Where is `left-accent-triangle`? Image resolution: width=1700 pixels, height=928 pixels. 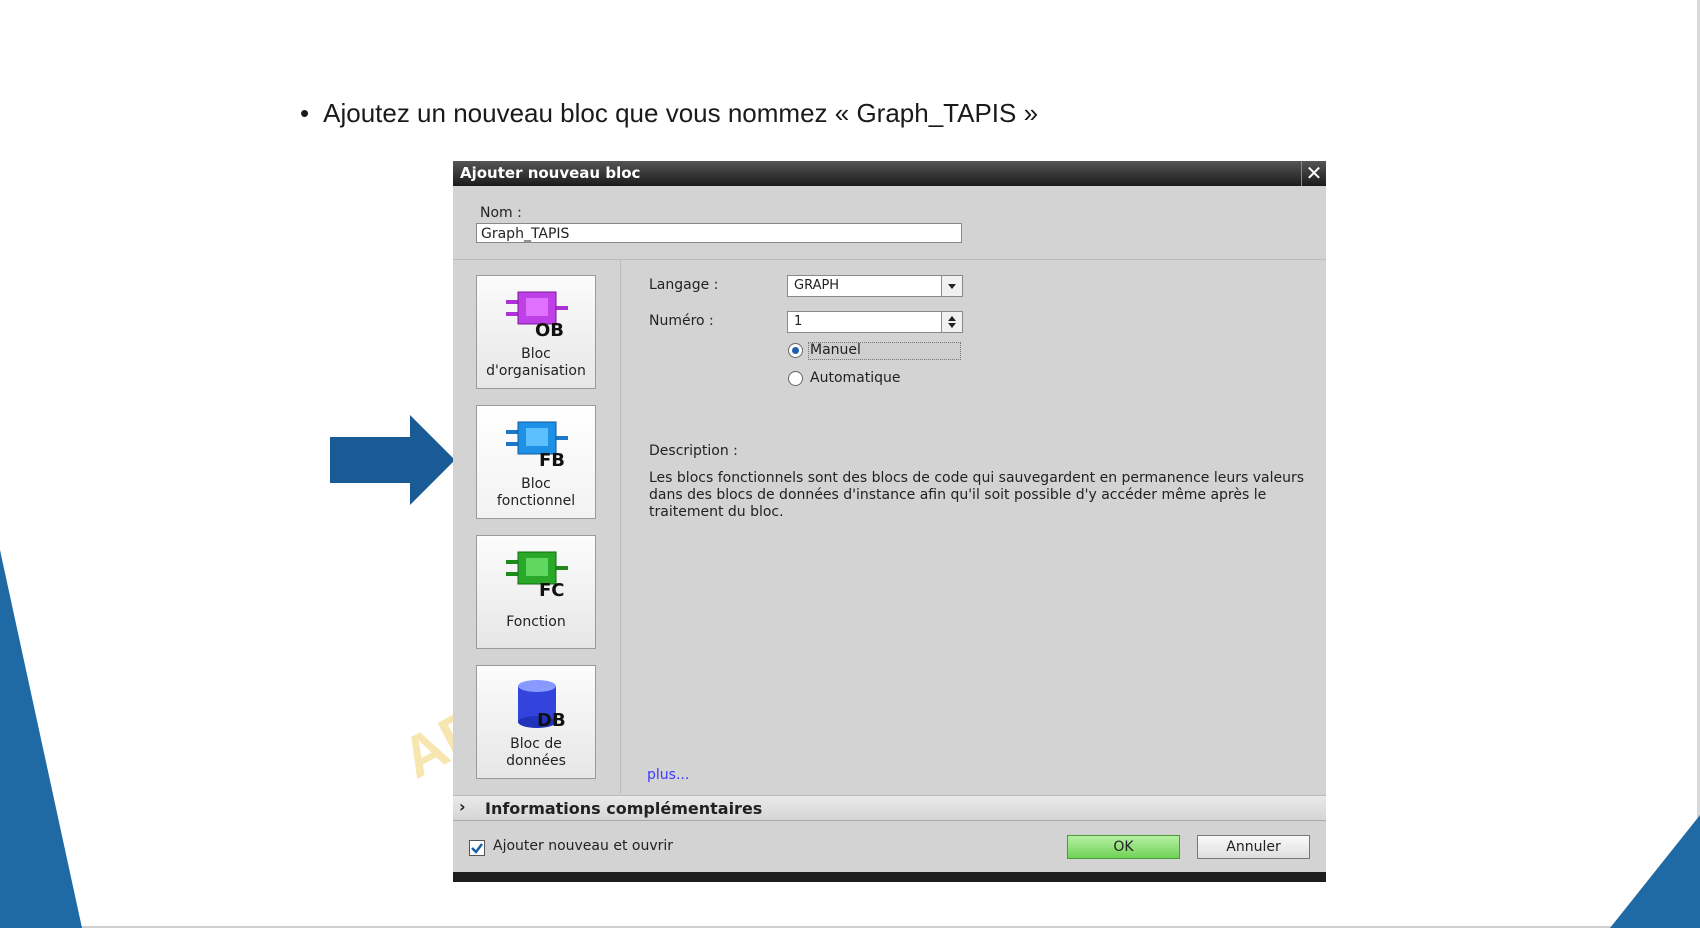
left-accent-triangle is located at coordinates (41, 739).